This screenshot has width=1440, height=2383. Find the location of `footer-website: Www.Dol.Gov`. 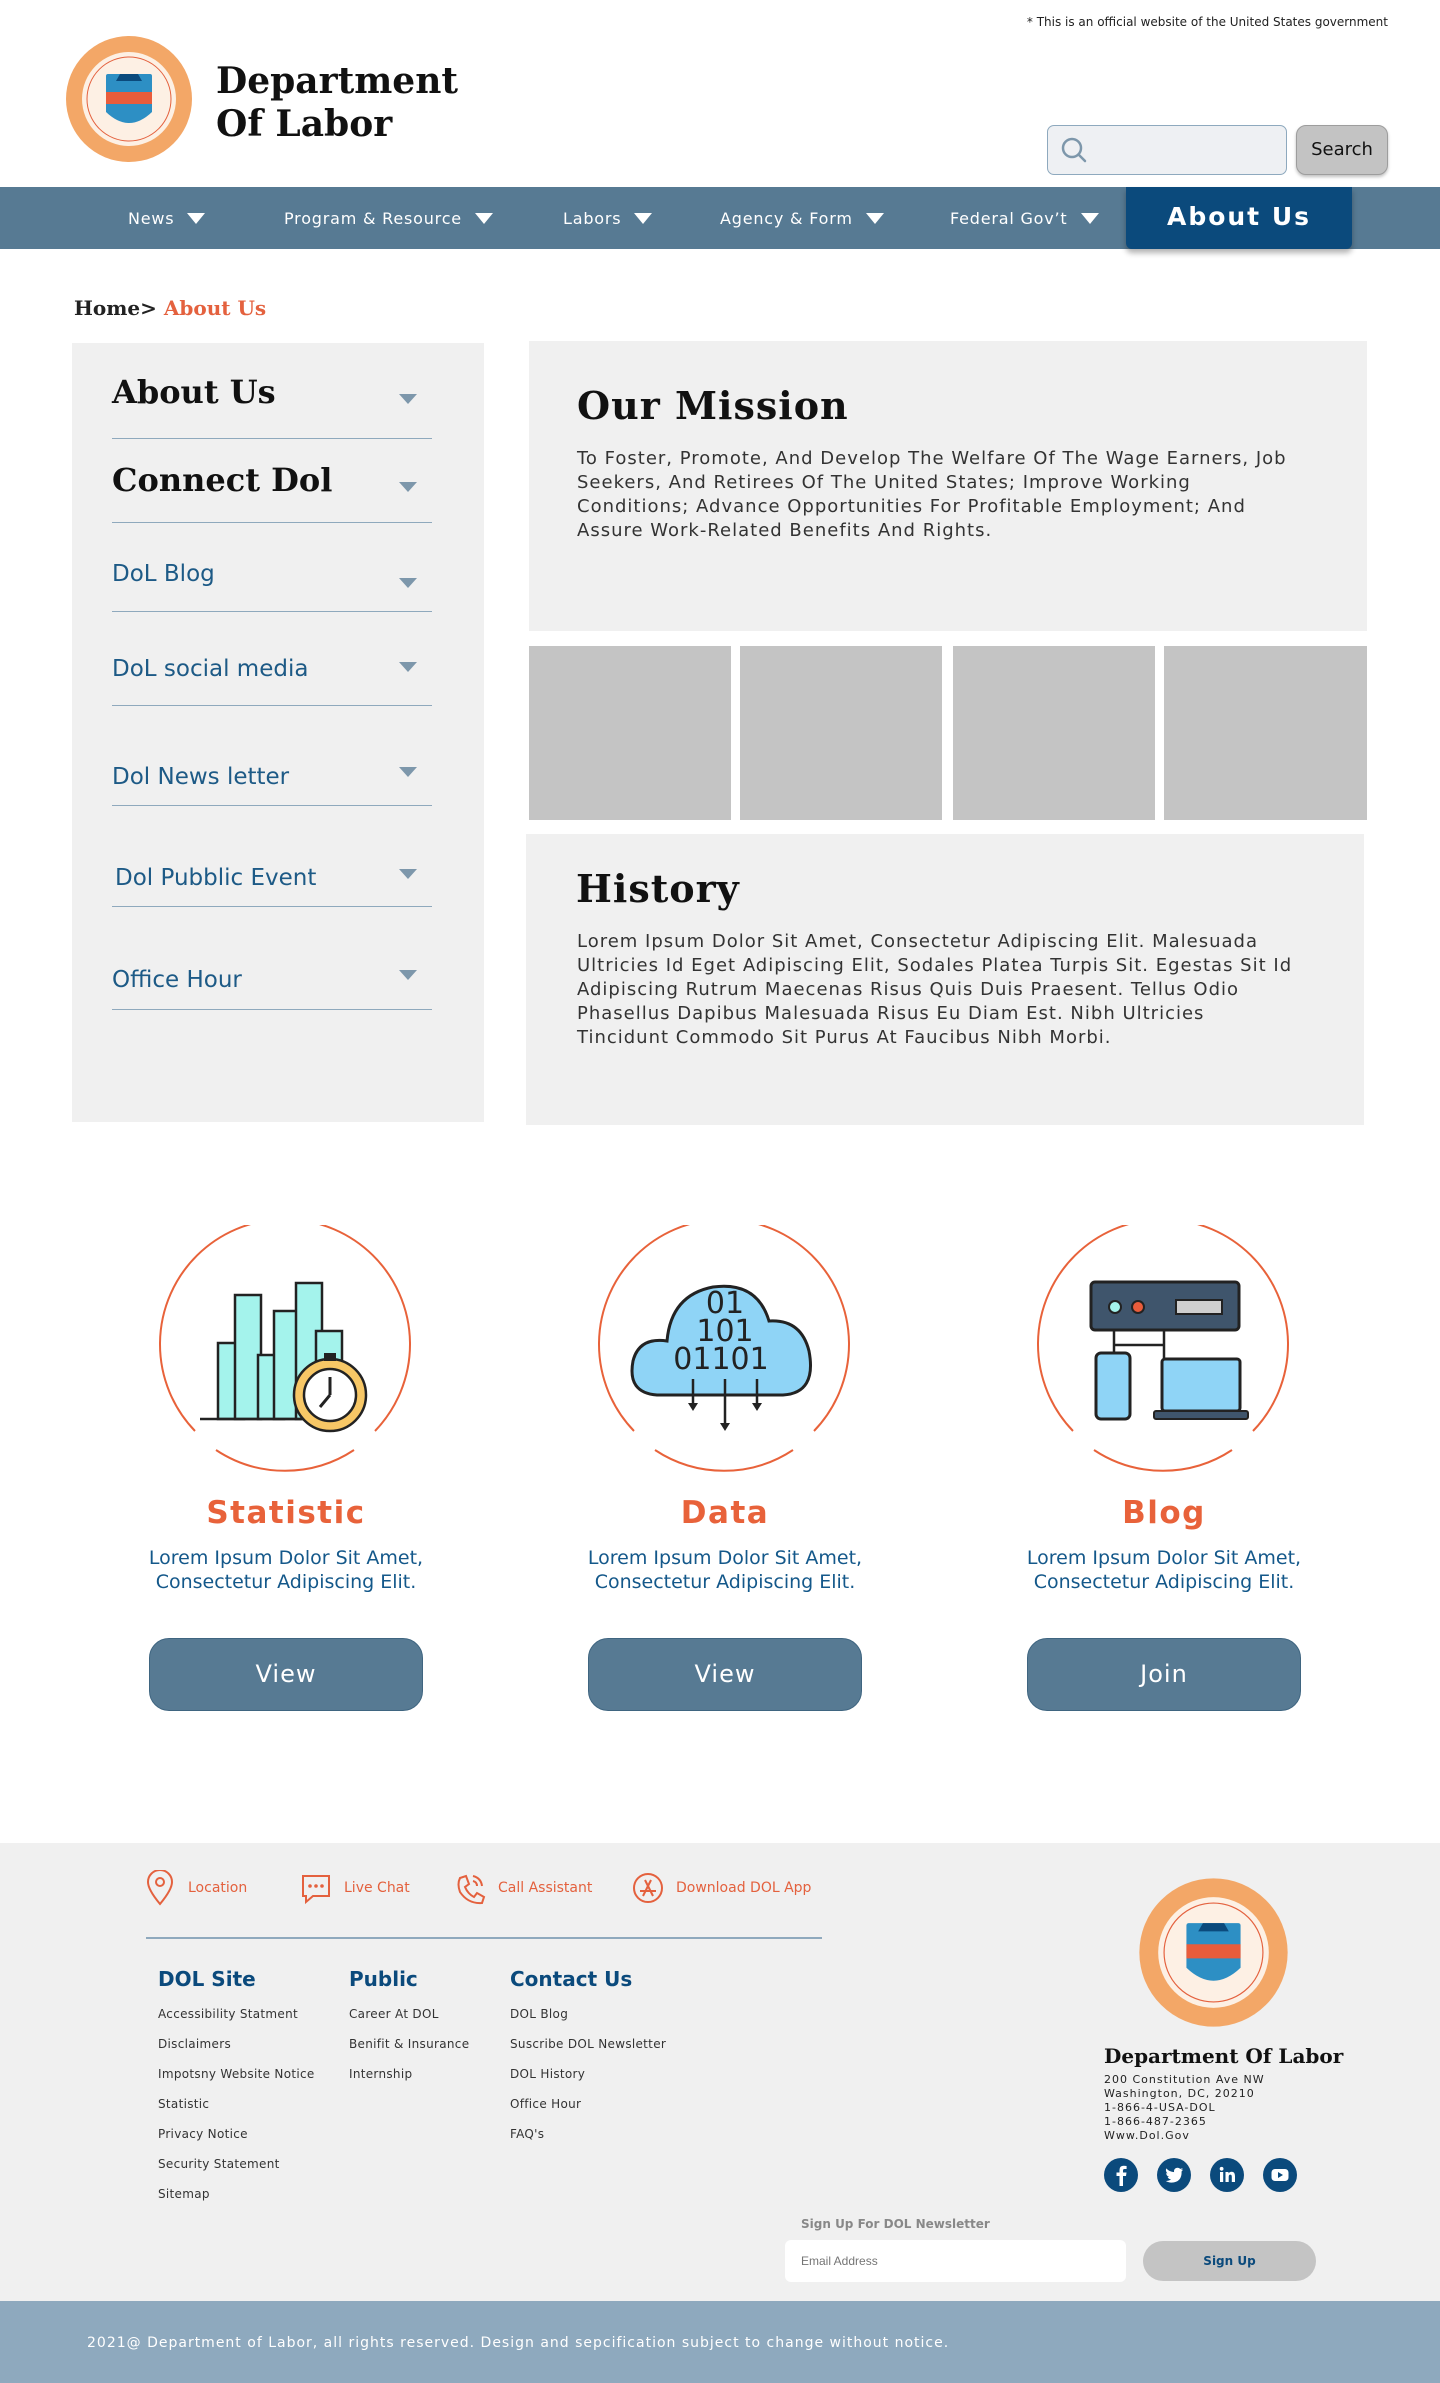

footer-website: Www.Dol.Gov is located at coordinates (1147, 2135).